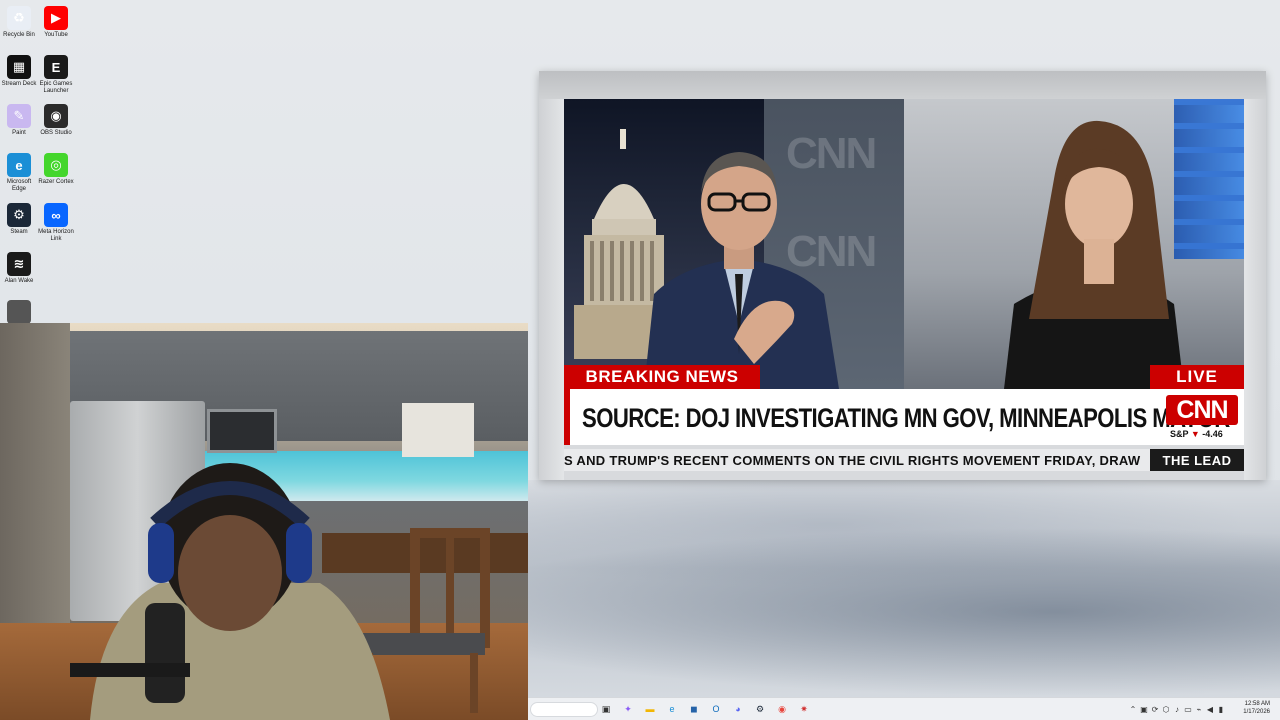 The width and height of the screenshot is (1280, 720). What do you see at coordinates (1179, 434) in the screenshot?
I see `ticker-symbol: S&P` at bounding box center [1179, 434].